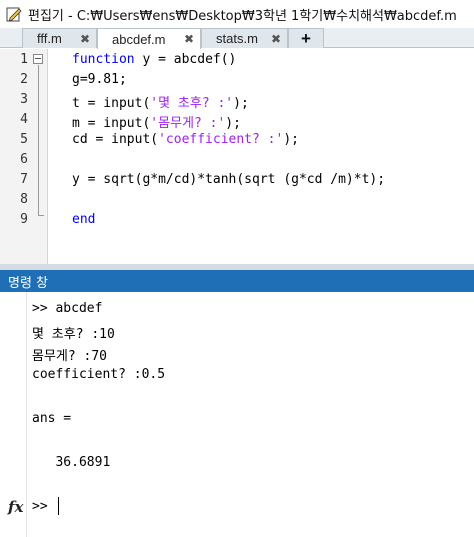 This screenshot has width=474, height=537. What do you see at coordinates (71, 462) in the screenshot?
I see `command-output-line: 36.6891` at bounding box center [71, 462].